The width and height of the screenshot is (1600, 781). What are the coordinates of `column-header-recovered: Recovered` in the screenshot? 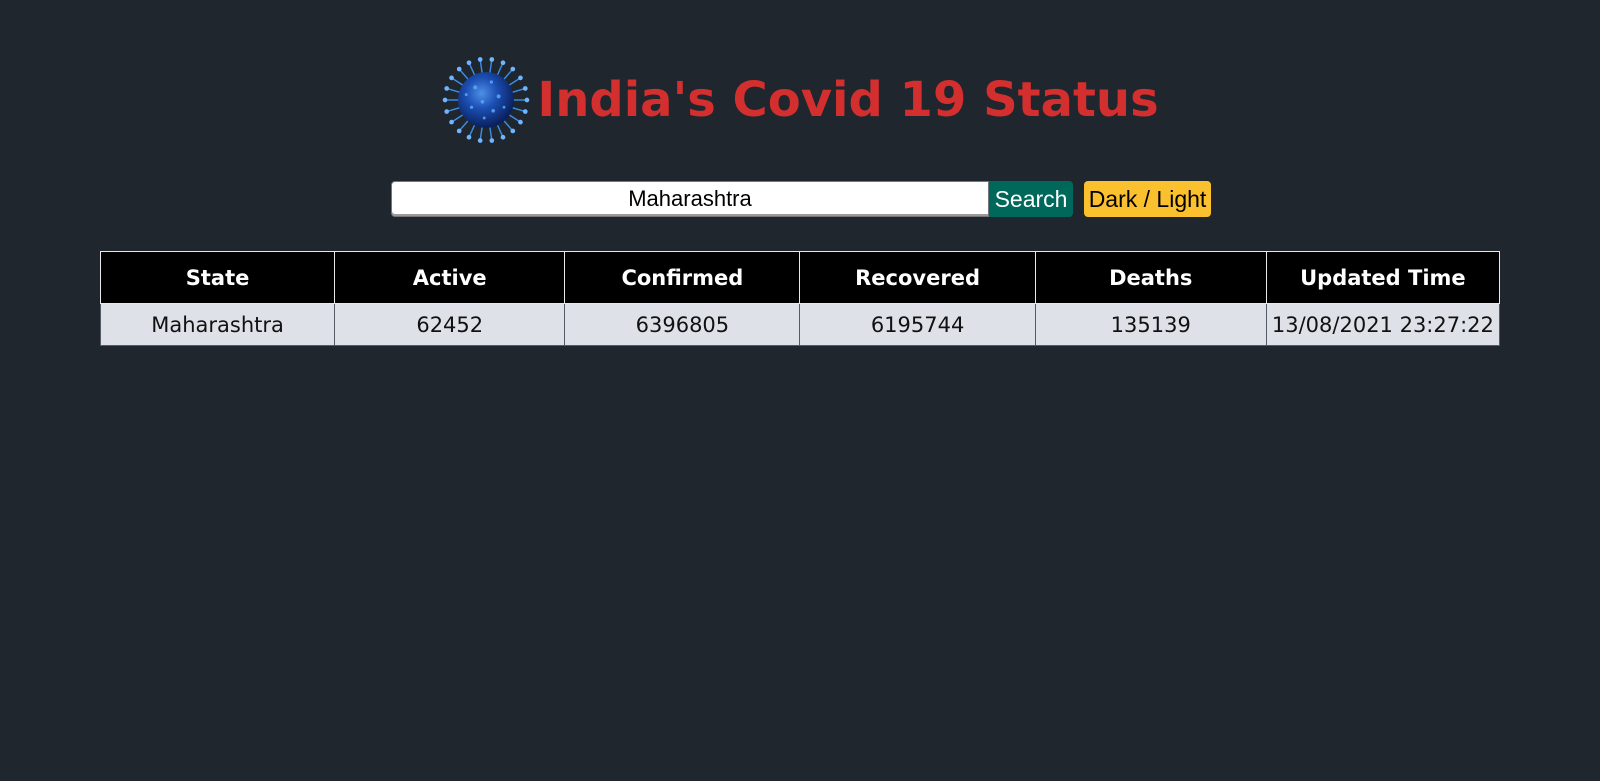 It's located at (917, 277).